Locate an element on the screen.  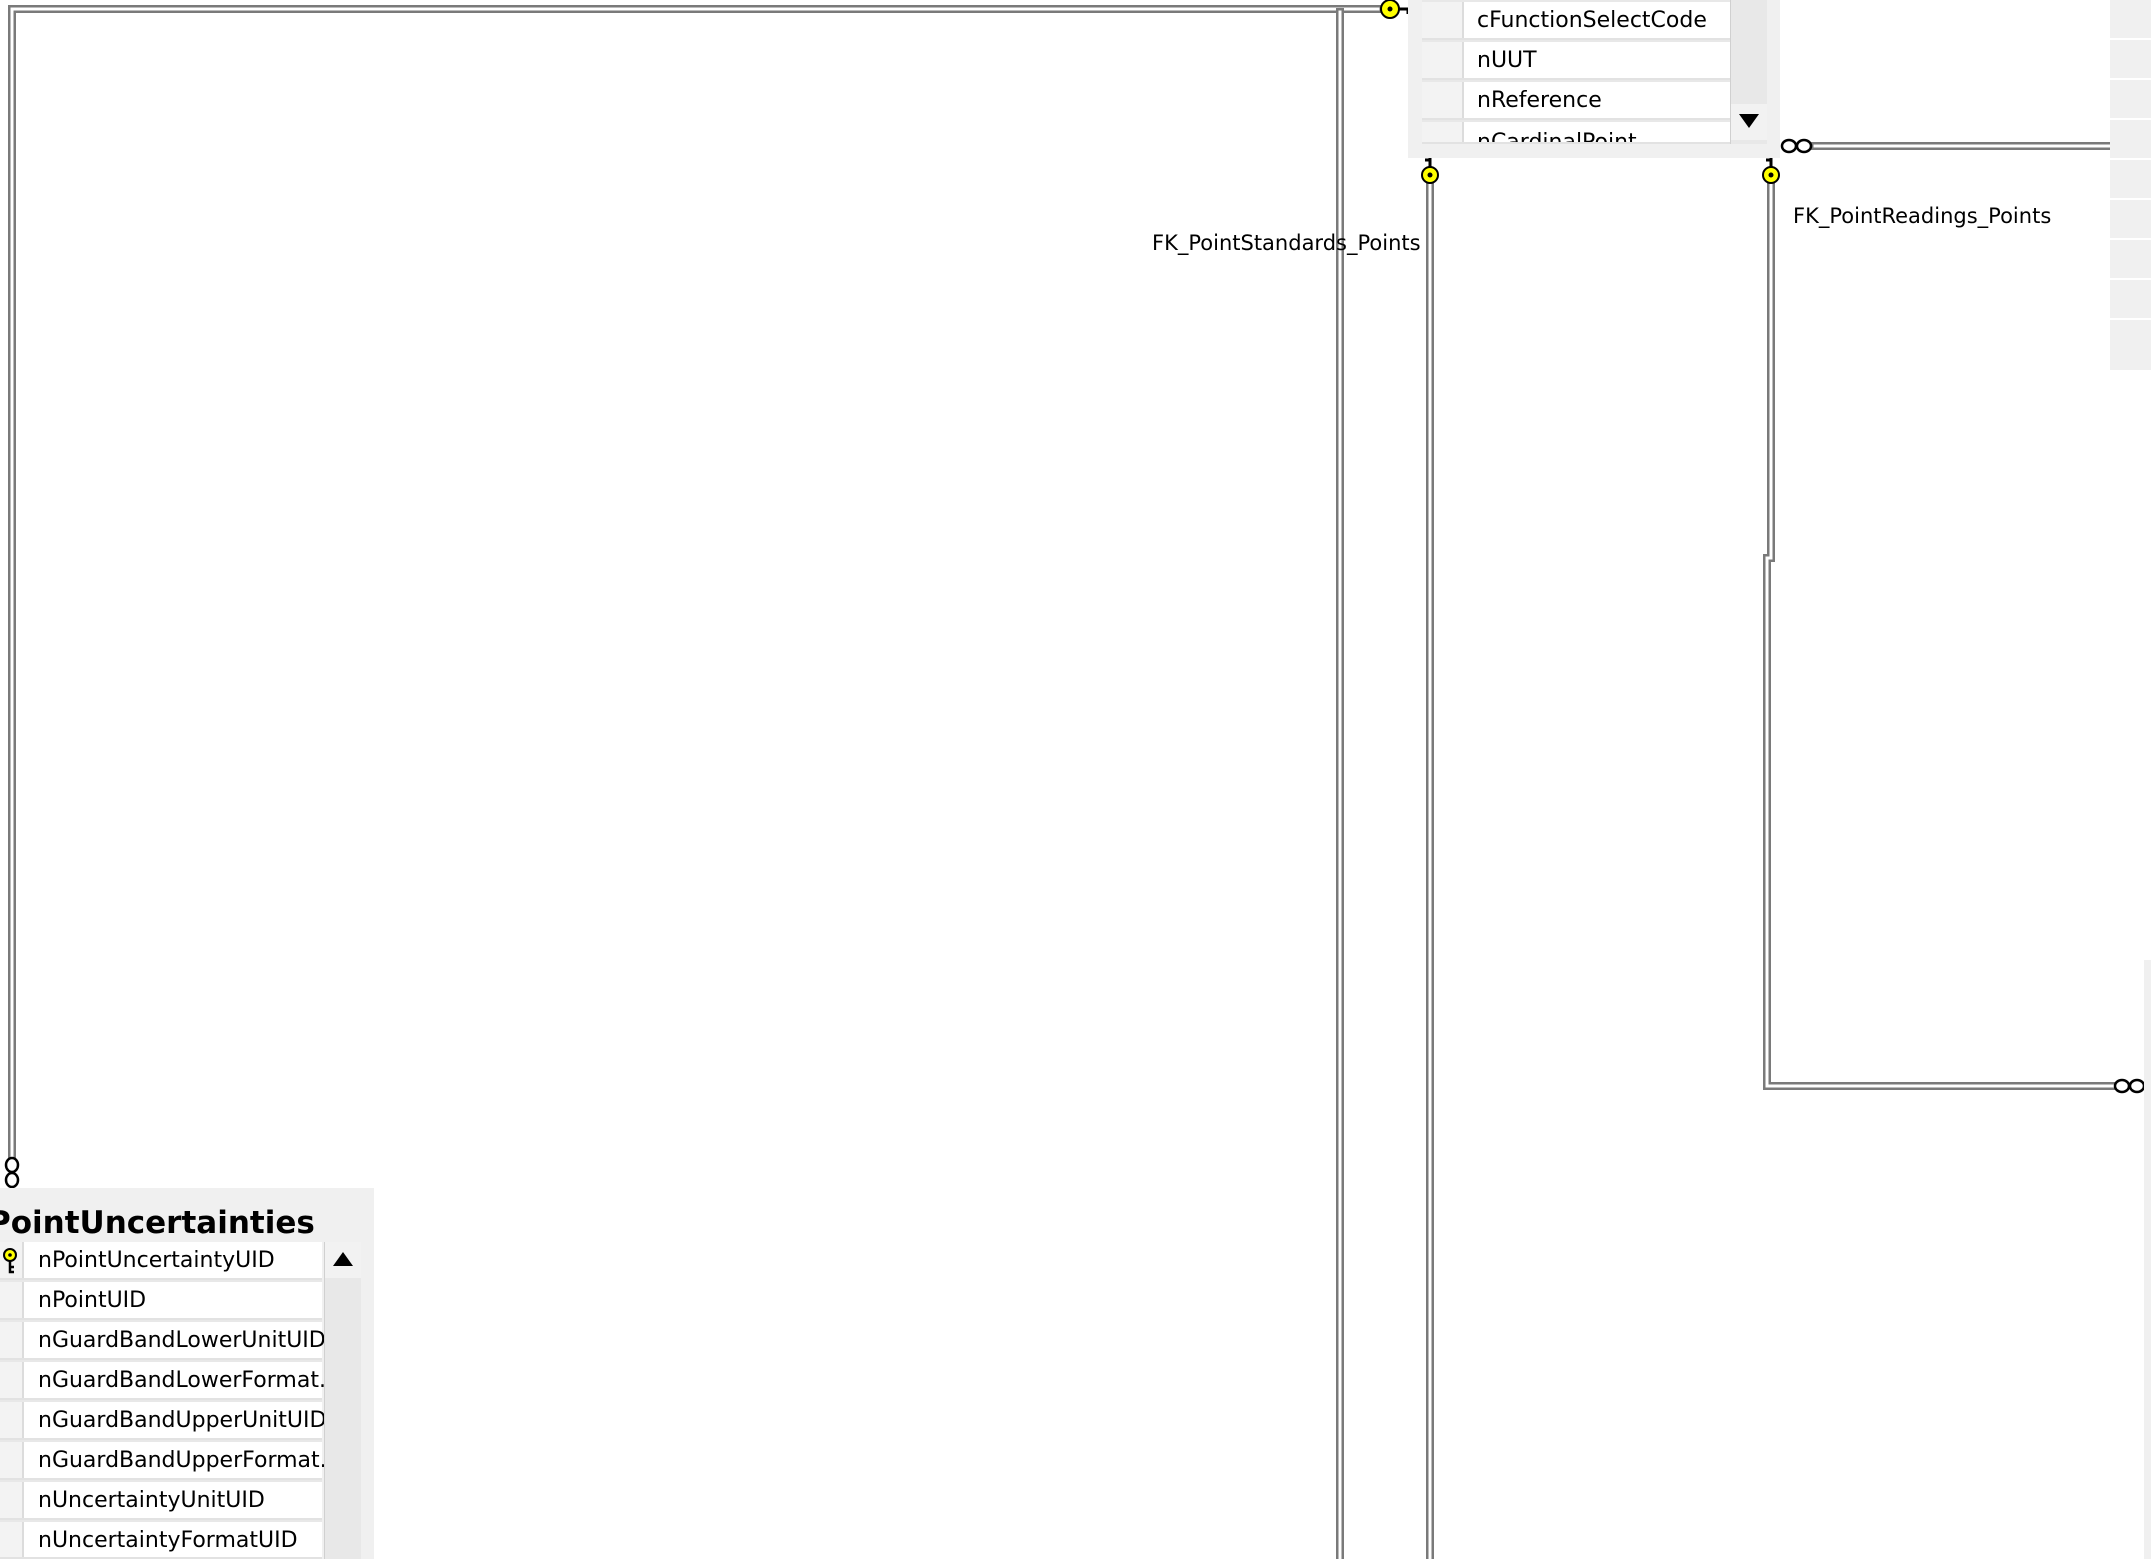
scroll-up-button is located at coordinates (343, 1260).